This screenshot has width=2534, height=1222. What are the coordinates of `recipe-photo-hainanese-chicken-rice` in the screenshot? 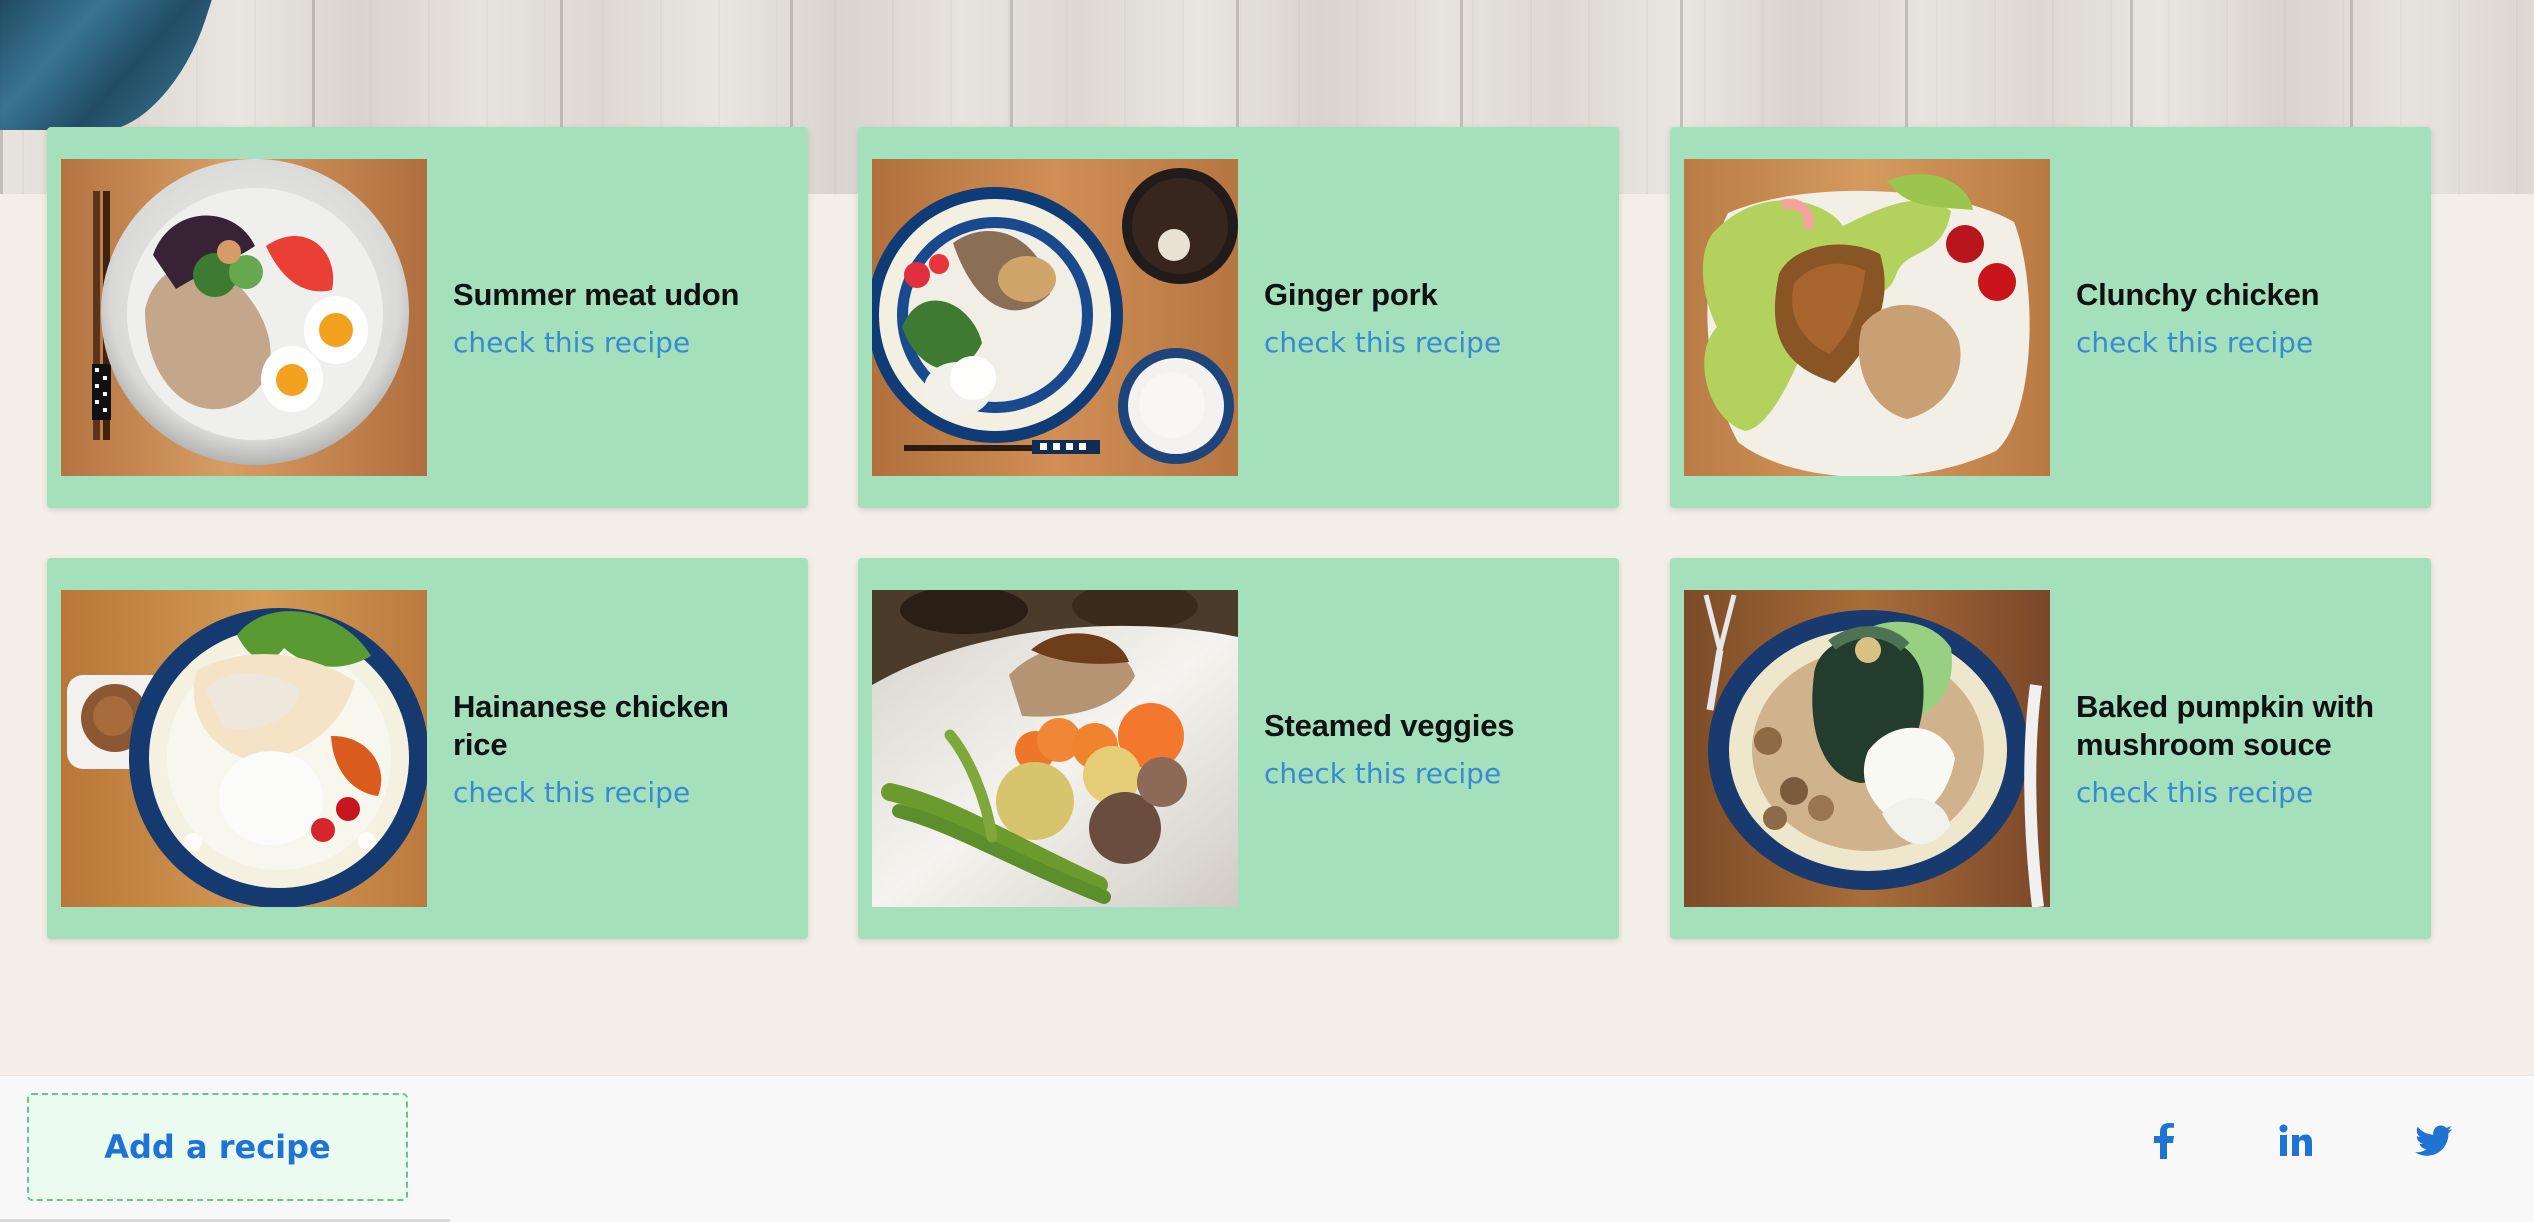 It's located at (244, 748).